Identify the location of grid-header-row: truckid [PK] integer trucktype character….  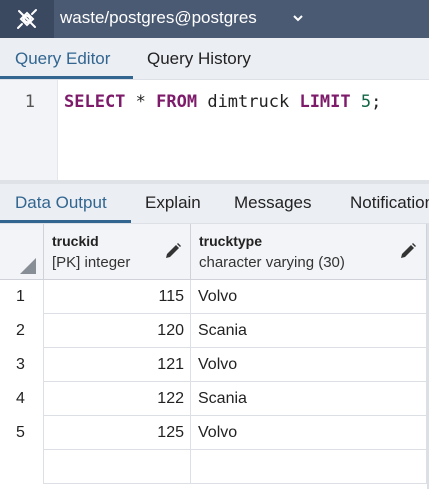
(214, 252).